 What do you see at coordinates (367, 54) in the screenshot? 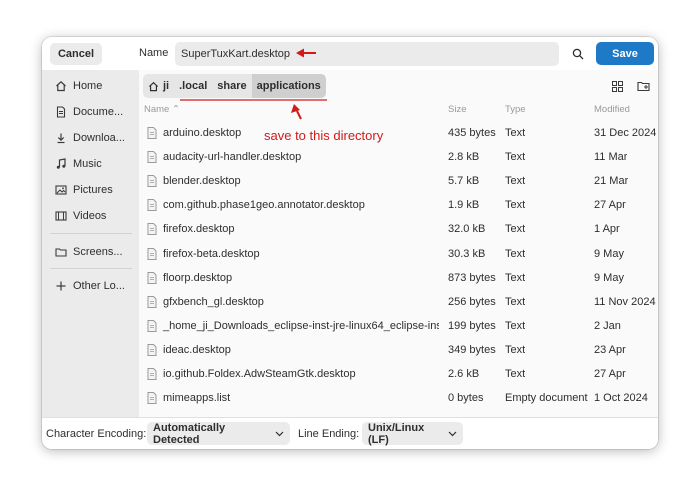
I see `filename-input: SuperTuxKart.desktop` at bounding box center [367, 54].